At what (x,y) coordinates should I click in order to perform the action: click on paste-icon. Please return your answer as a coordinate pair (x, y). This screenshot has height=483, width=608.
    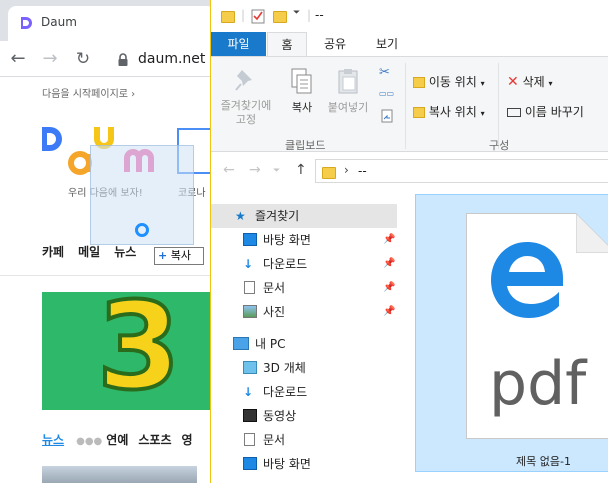
    Looking at the image, I should click on (348, 81).